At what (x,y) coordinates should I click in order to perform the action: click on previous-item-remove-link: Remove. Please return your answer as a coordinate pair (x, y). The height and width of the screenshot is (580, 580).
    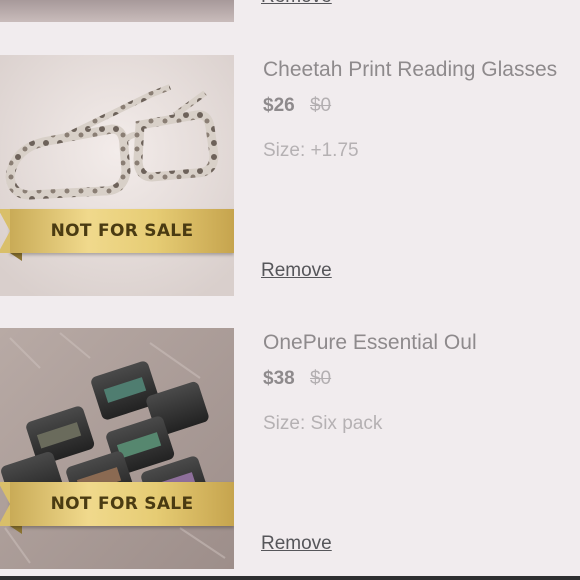
    Looking at the image, I should click on (296, 4).